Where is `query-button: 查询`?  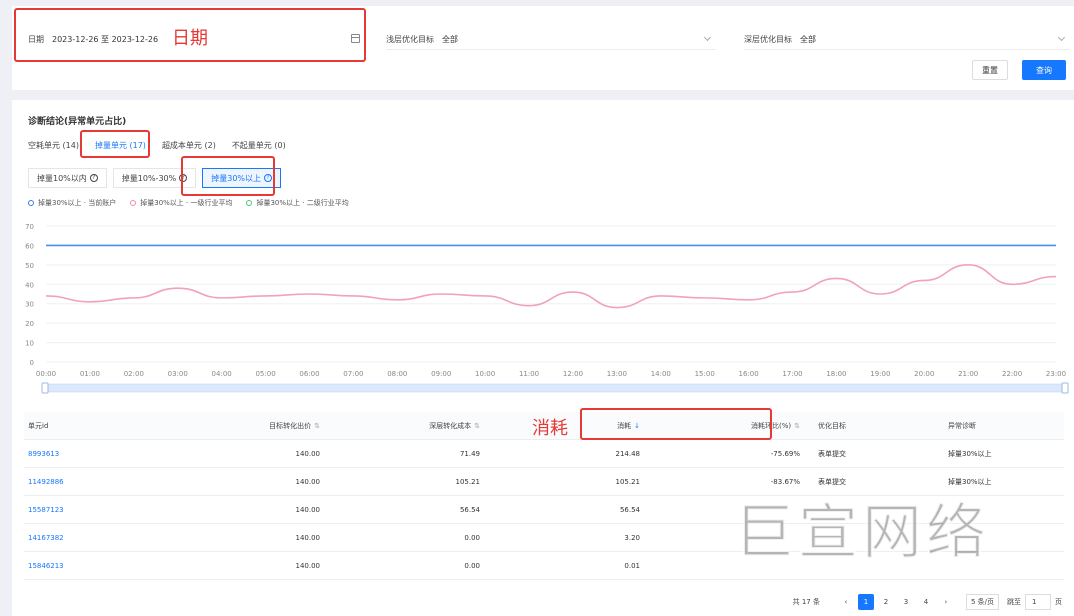 query-button: 查询 is located at coordinates (1044, 70).